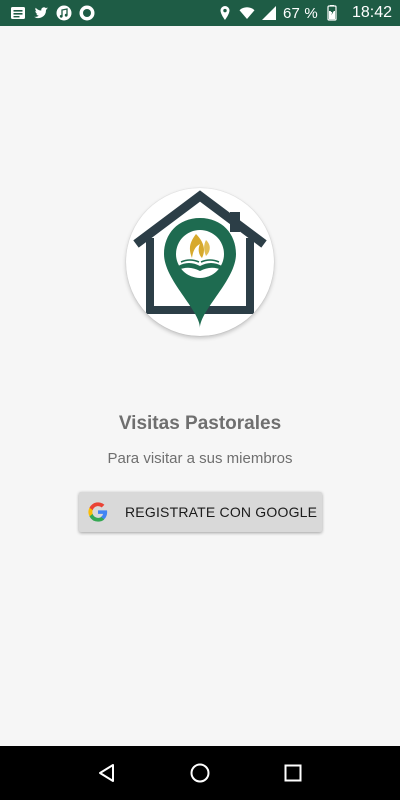  I want to click on home-button, so click(200, 773).